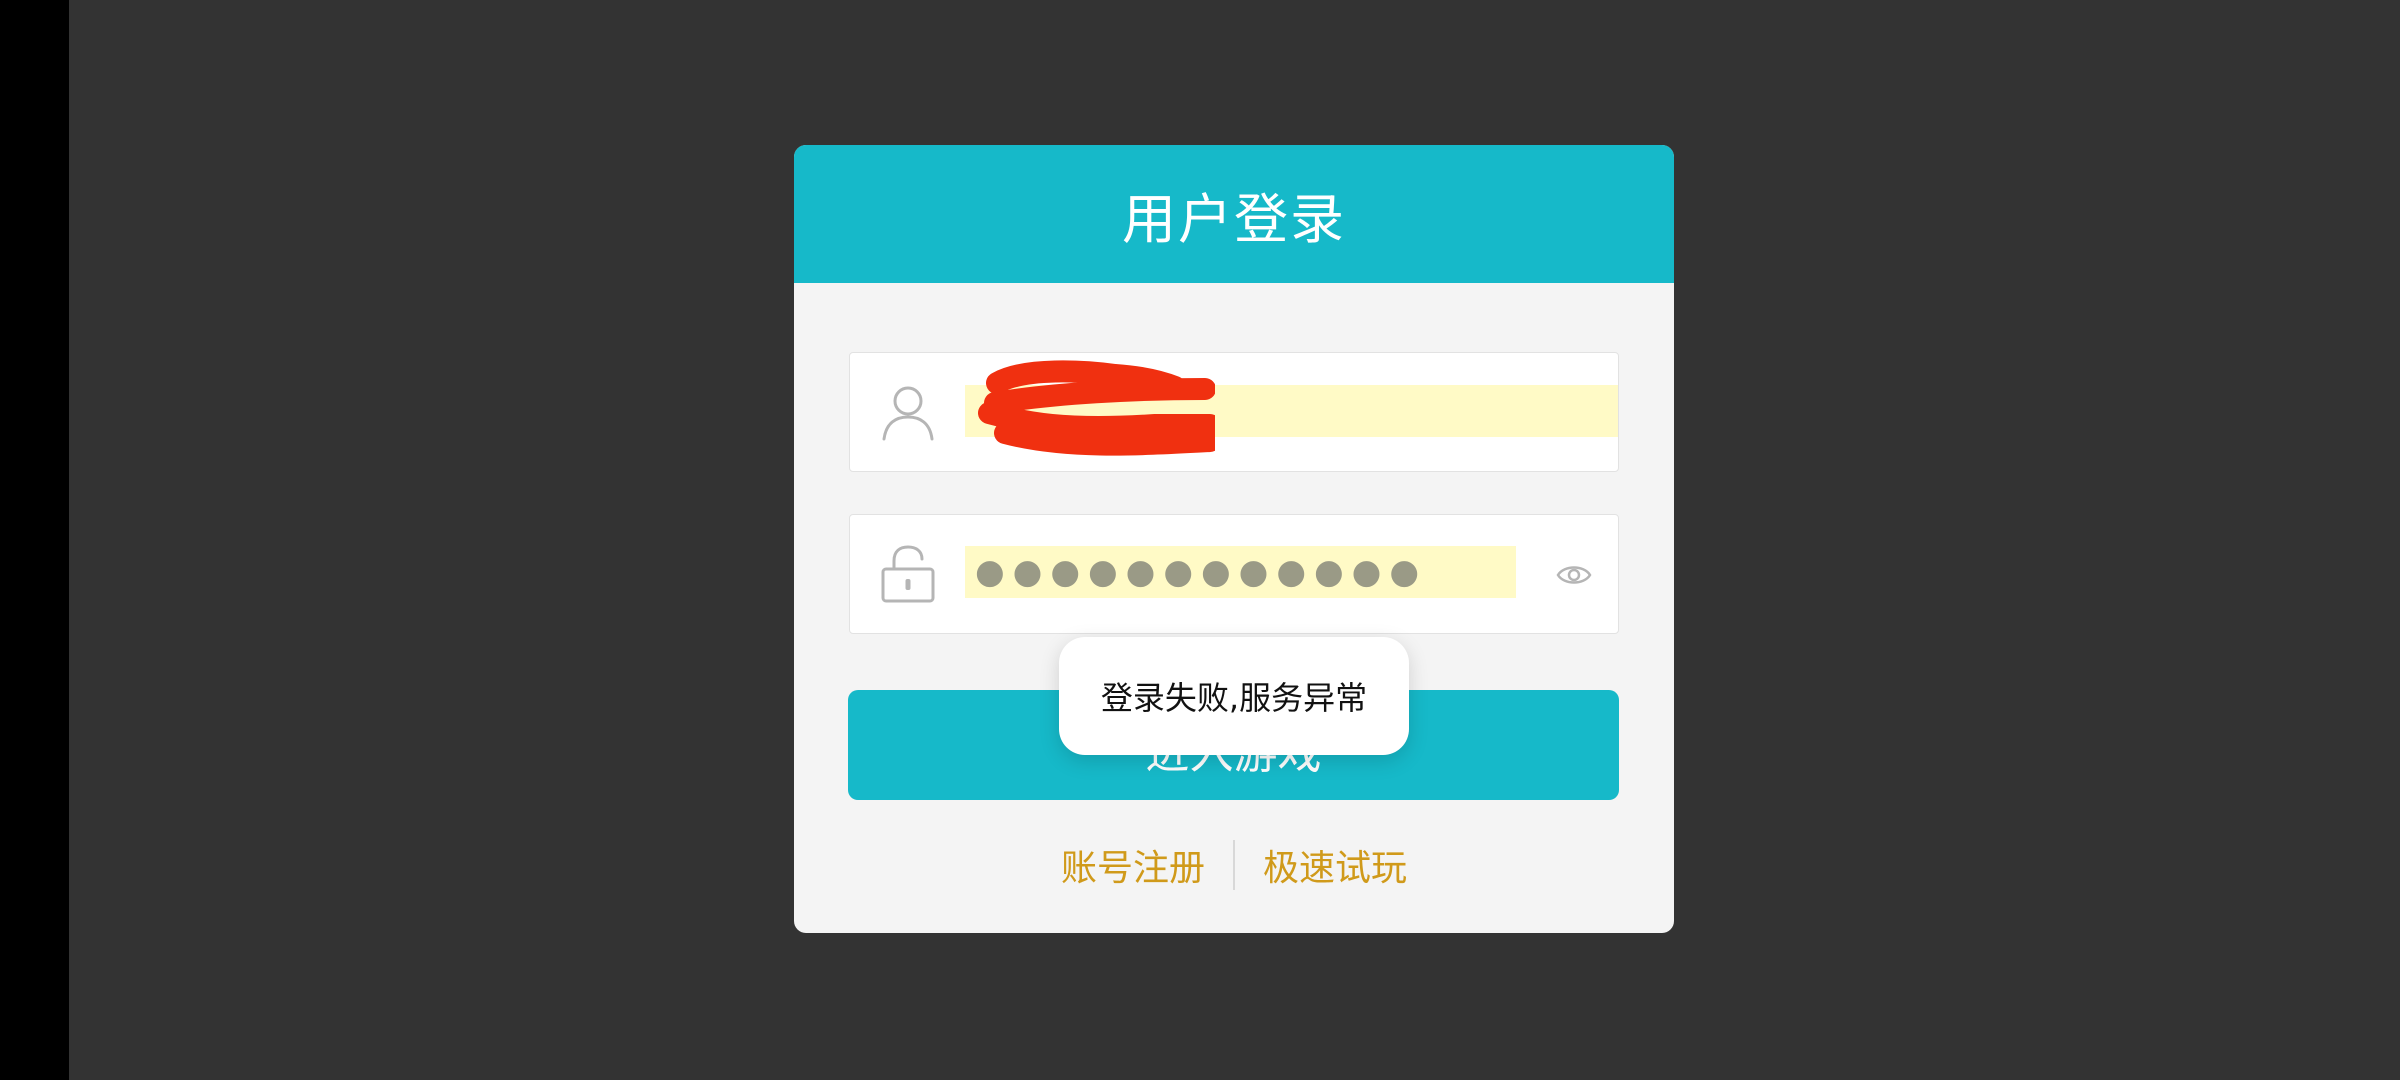  I want to click on register-link: 账号注册, so click(1133, 865).